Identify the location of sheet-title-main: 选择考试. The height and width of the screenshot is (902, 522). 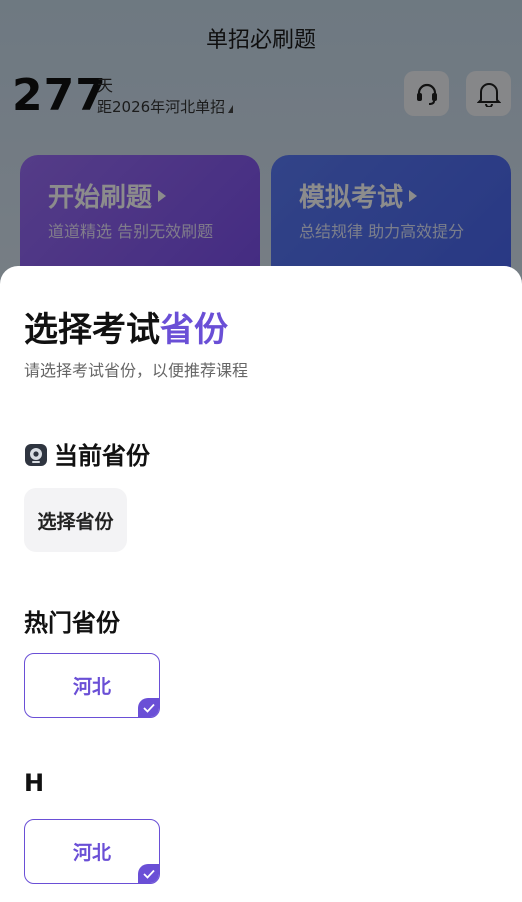
(92, 330).